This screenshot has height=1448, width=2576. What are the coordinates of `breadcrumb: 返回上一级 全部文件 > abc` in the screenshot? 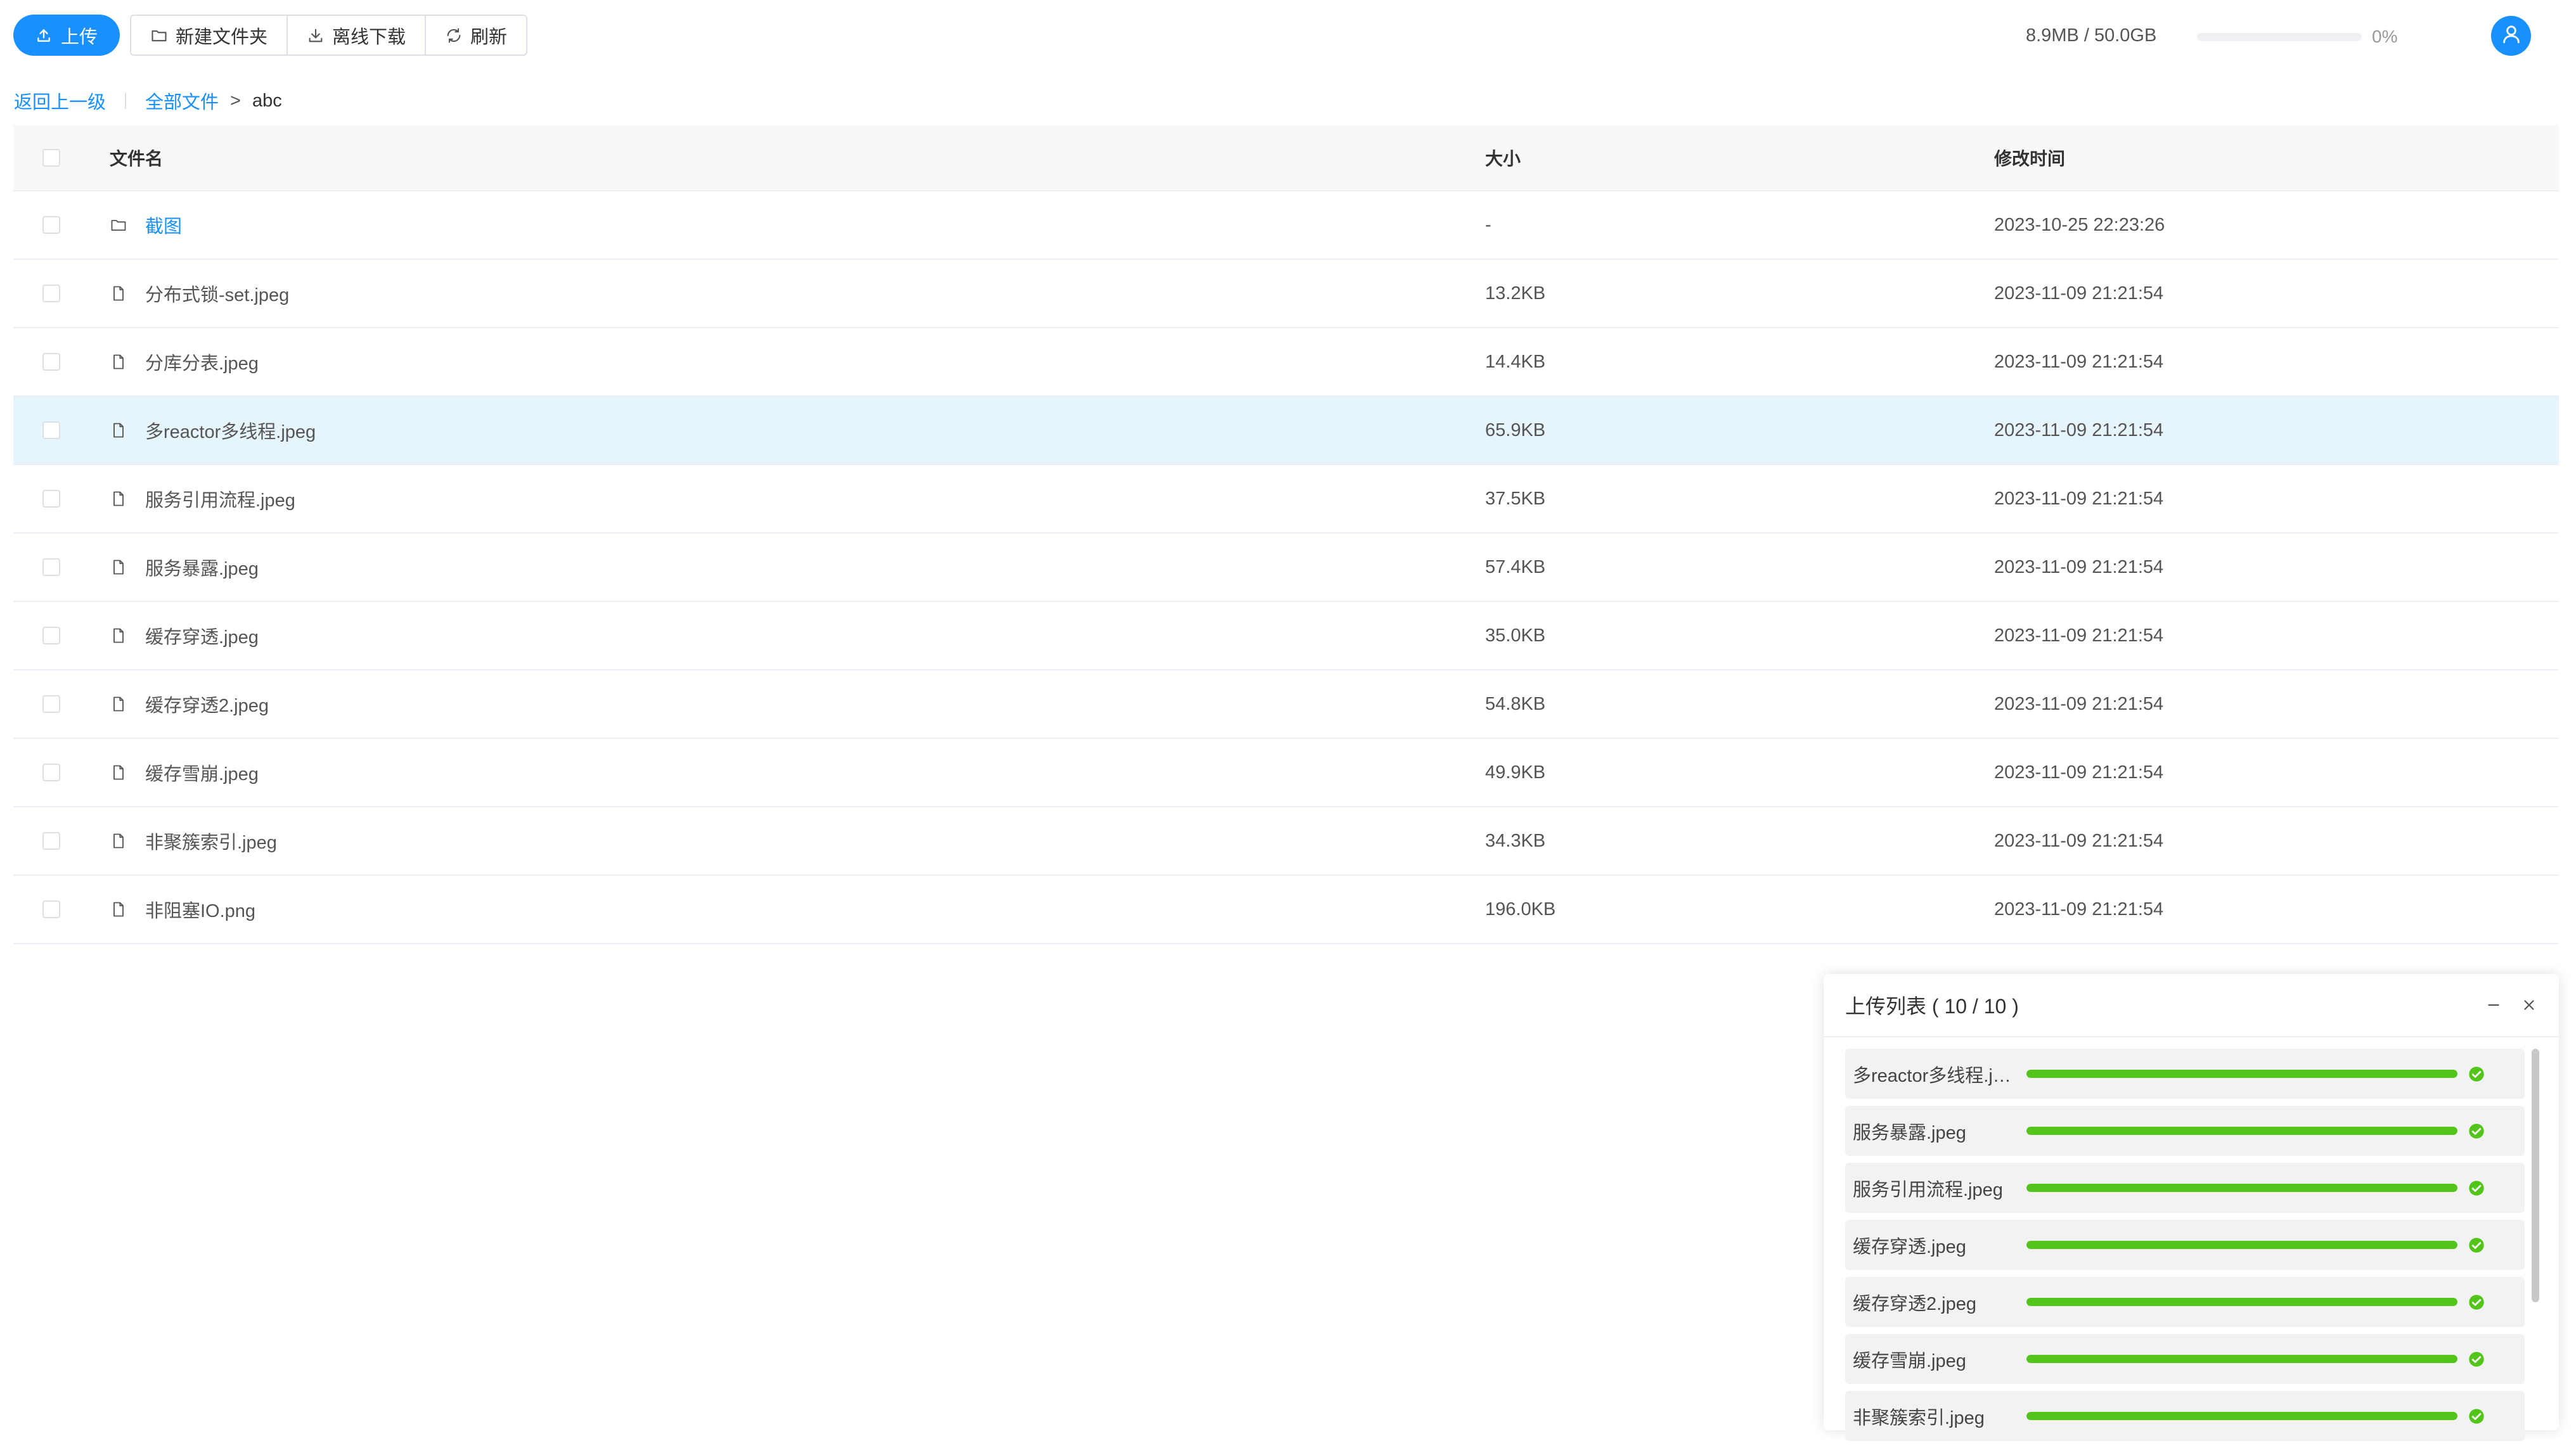 It's located at (148, 100).